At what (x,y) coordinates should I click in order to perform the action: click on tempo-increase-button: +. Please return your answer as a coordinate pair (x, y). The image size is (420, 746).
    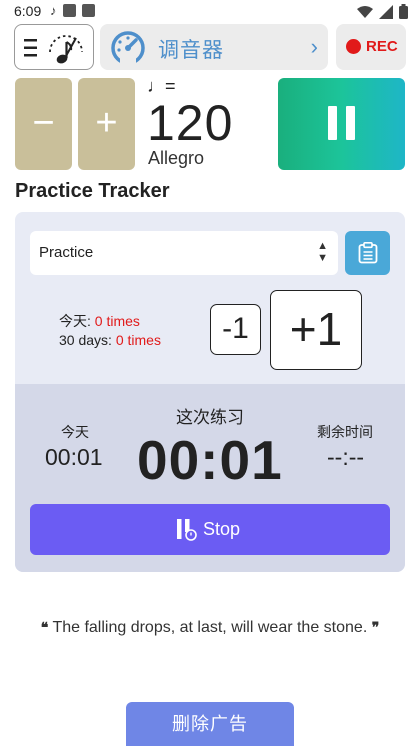
    Looking at the image, I should click on (106, 124).